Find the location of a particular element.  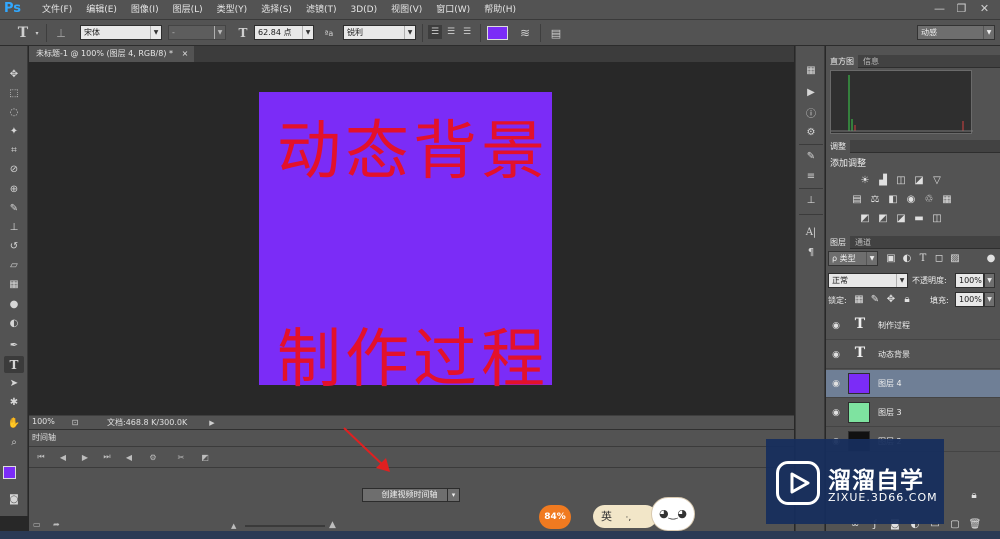

posterize-icon: ◩ is located at coordinates (883, 218).